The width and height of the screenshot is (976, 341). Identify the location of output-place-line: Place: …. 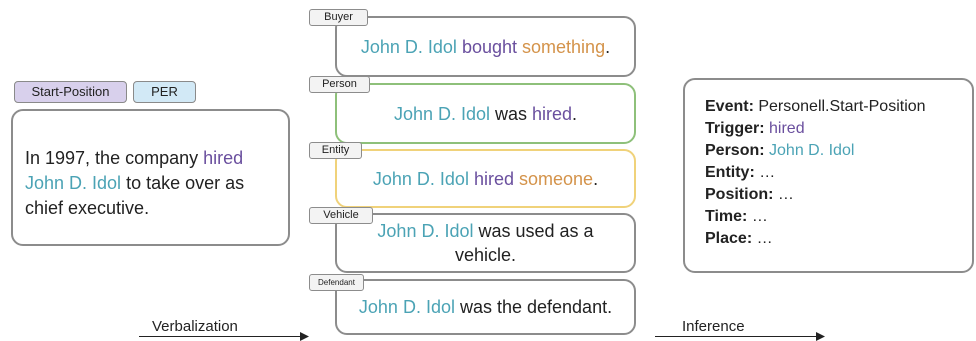
(739, 238).